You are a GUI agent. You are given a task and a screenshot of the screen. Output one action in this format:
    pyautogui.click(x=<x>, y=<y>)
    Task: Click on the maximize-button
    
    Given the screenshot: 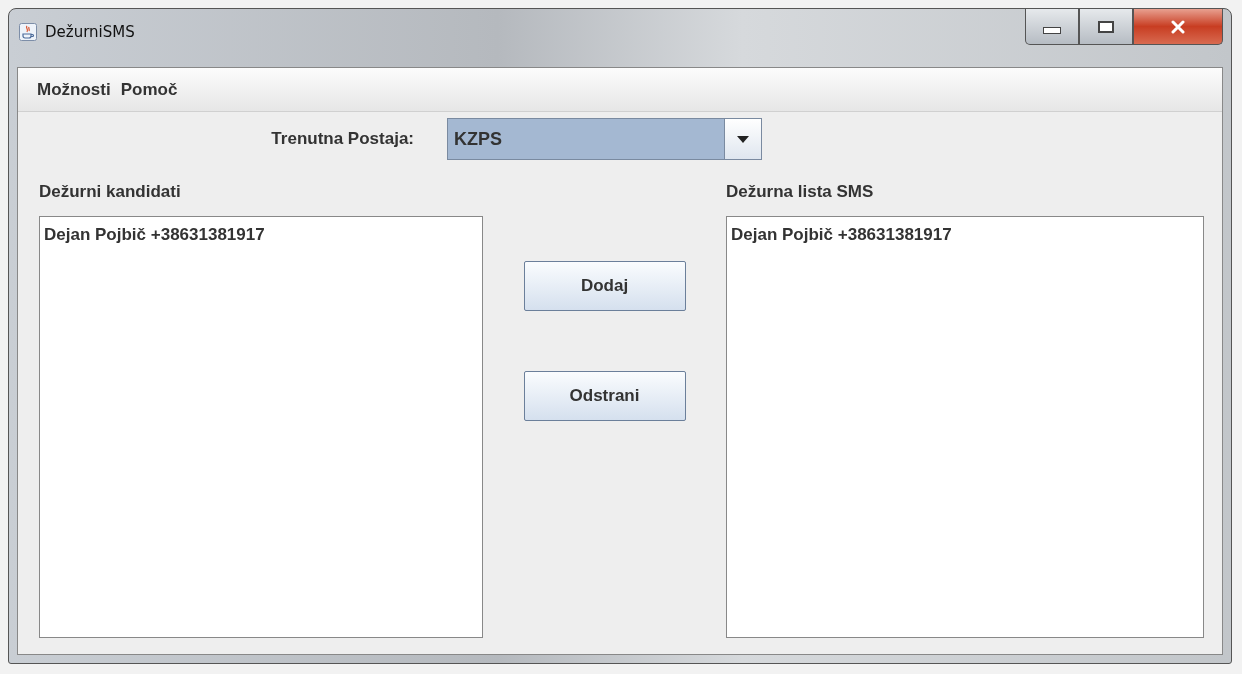 What is the action you would take?
    pyautogui.click(x=1106, y=27)
    